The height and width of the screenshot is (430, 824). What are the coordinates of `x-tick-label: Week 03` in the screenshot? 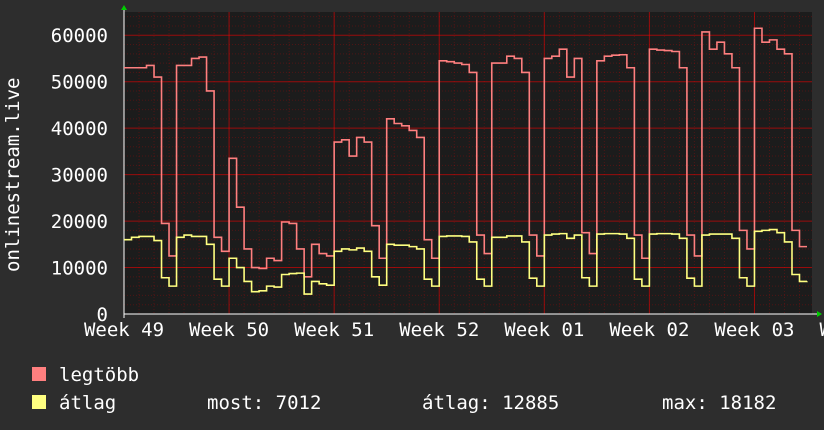 It's located at (754, 330).